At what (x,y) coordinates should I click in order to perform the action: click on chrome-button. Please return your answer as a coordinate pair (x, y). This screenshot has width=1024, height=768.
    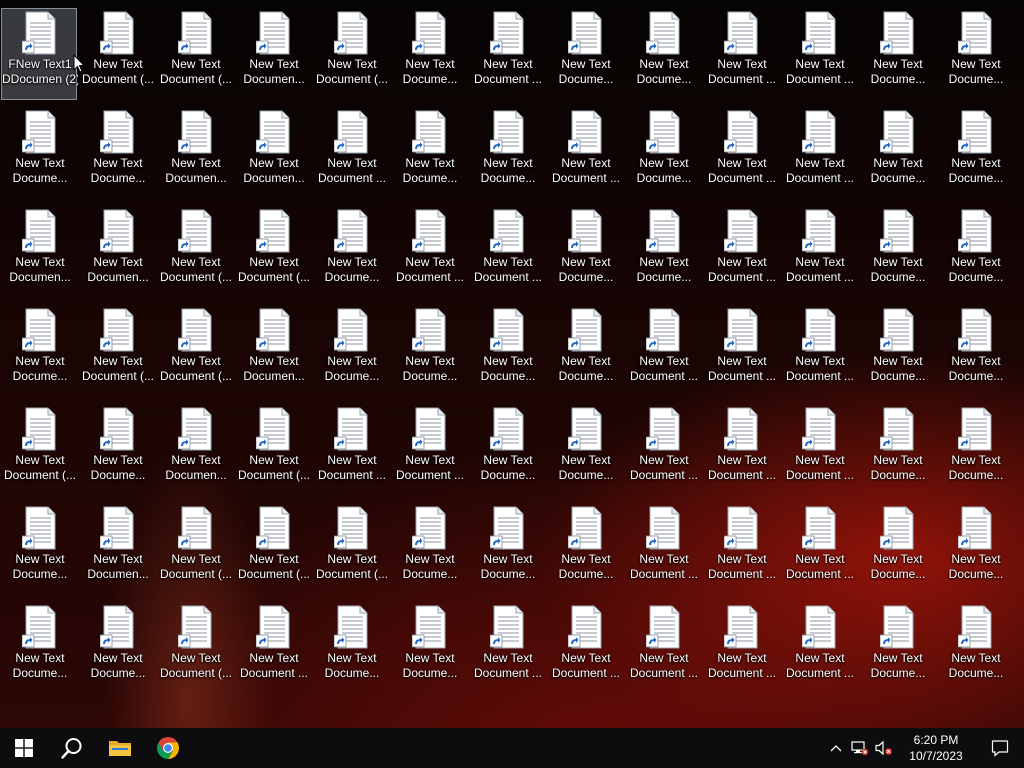
    Looking at the image, I should click on (168, 748).